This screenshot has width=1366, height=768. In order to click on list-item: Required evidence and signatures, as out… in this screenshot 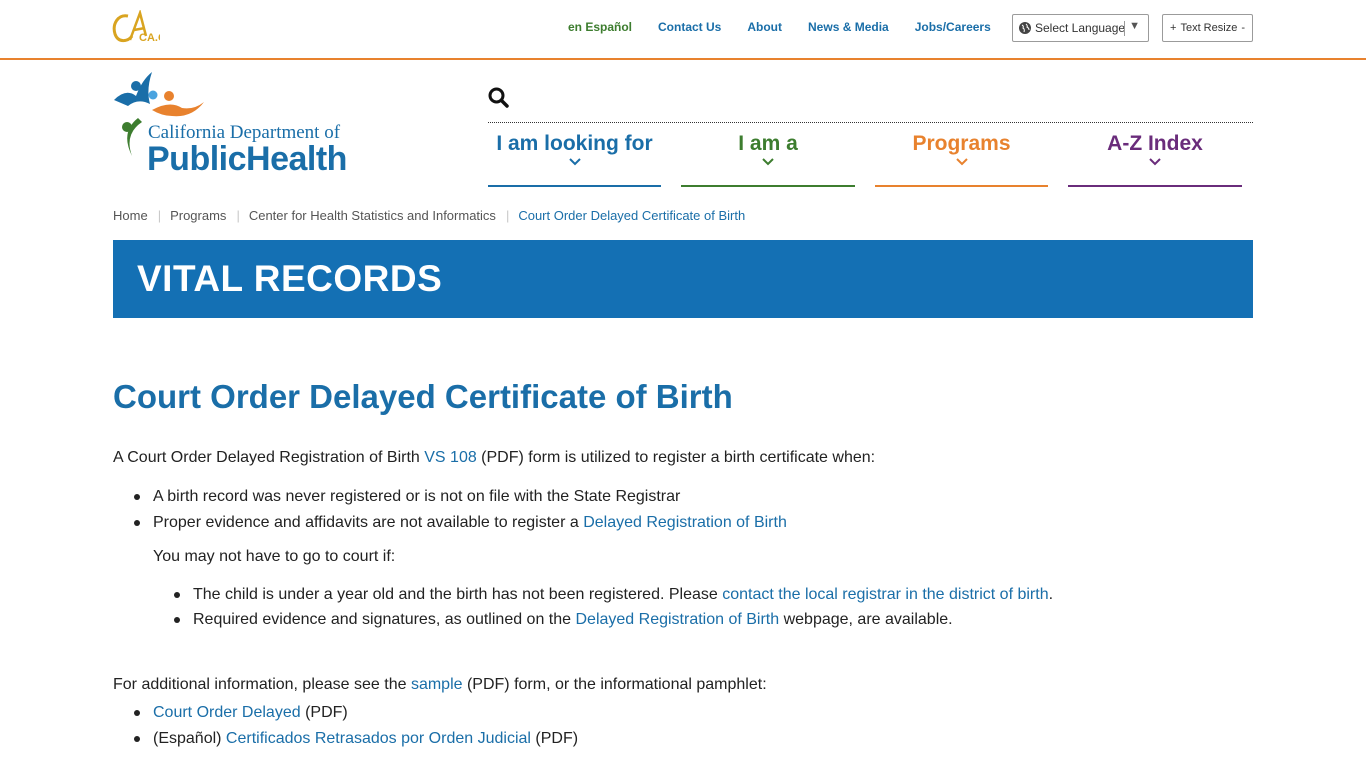, I will do `click(703, 619)`.